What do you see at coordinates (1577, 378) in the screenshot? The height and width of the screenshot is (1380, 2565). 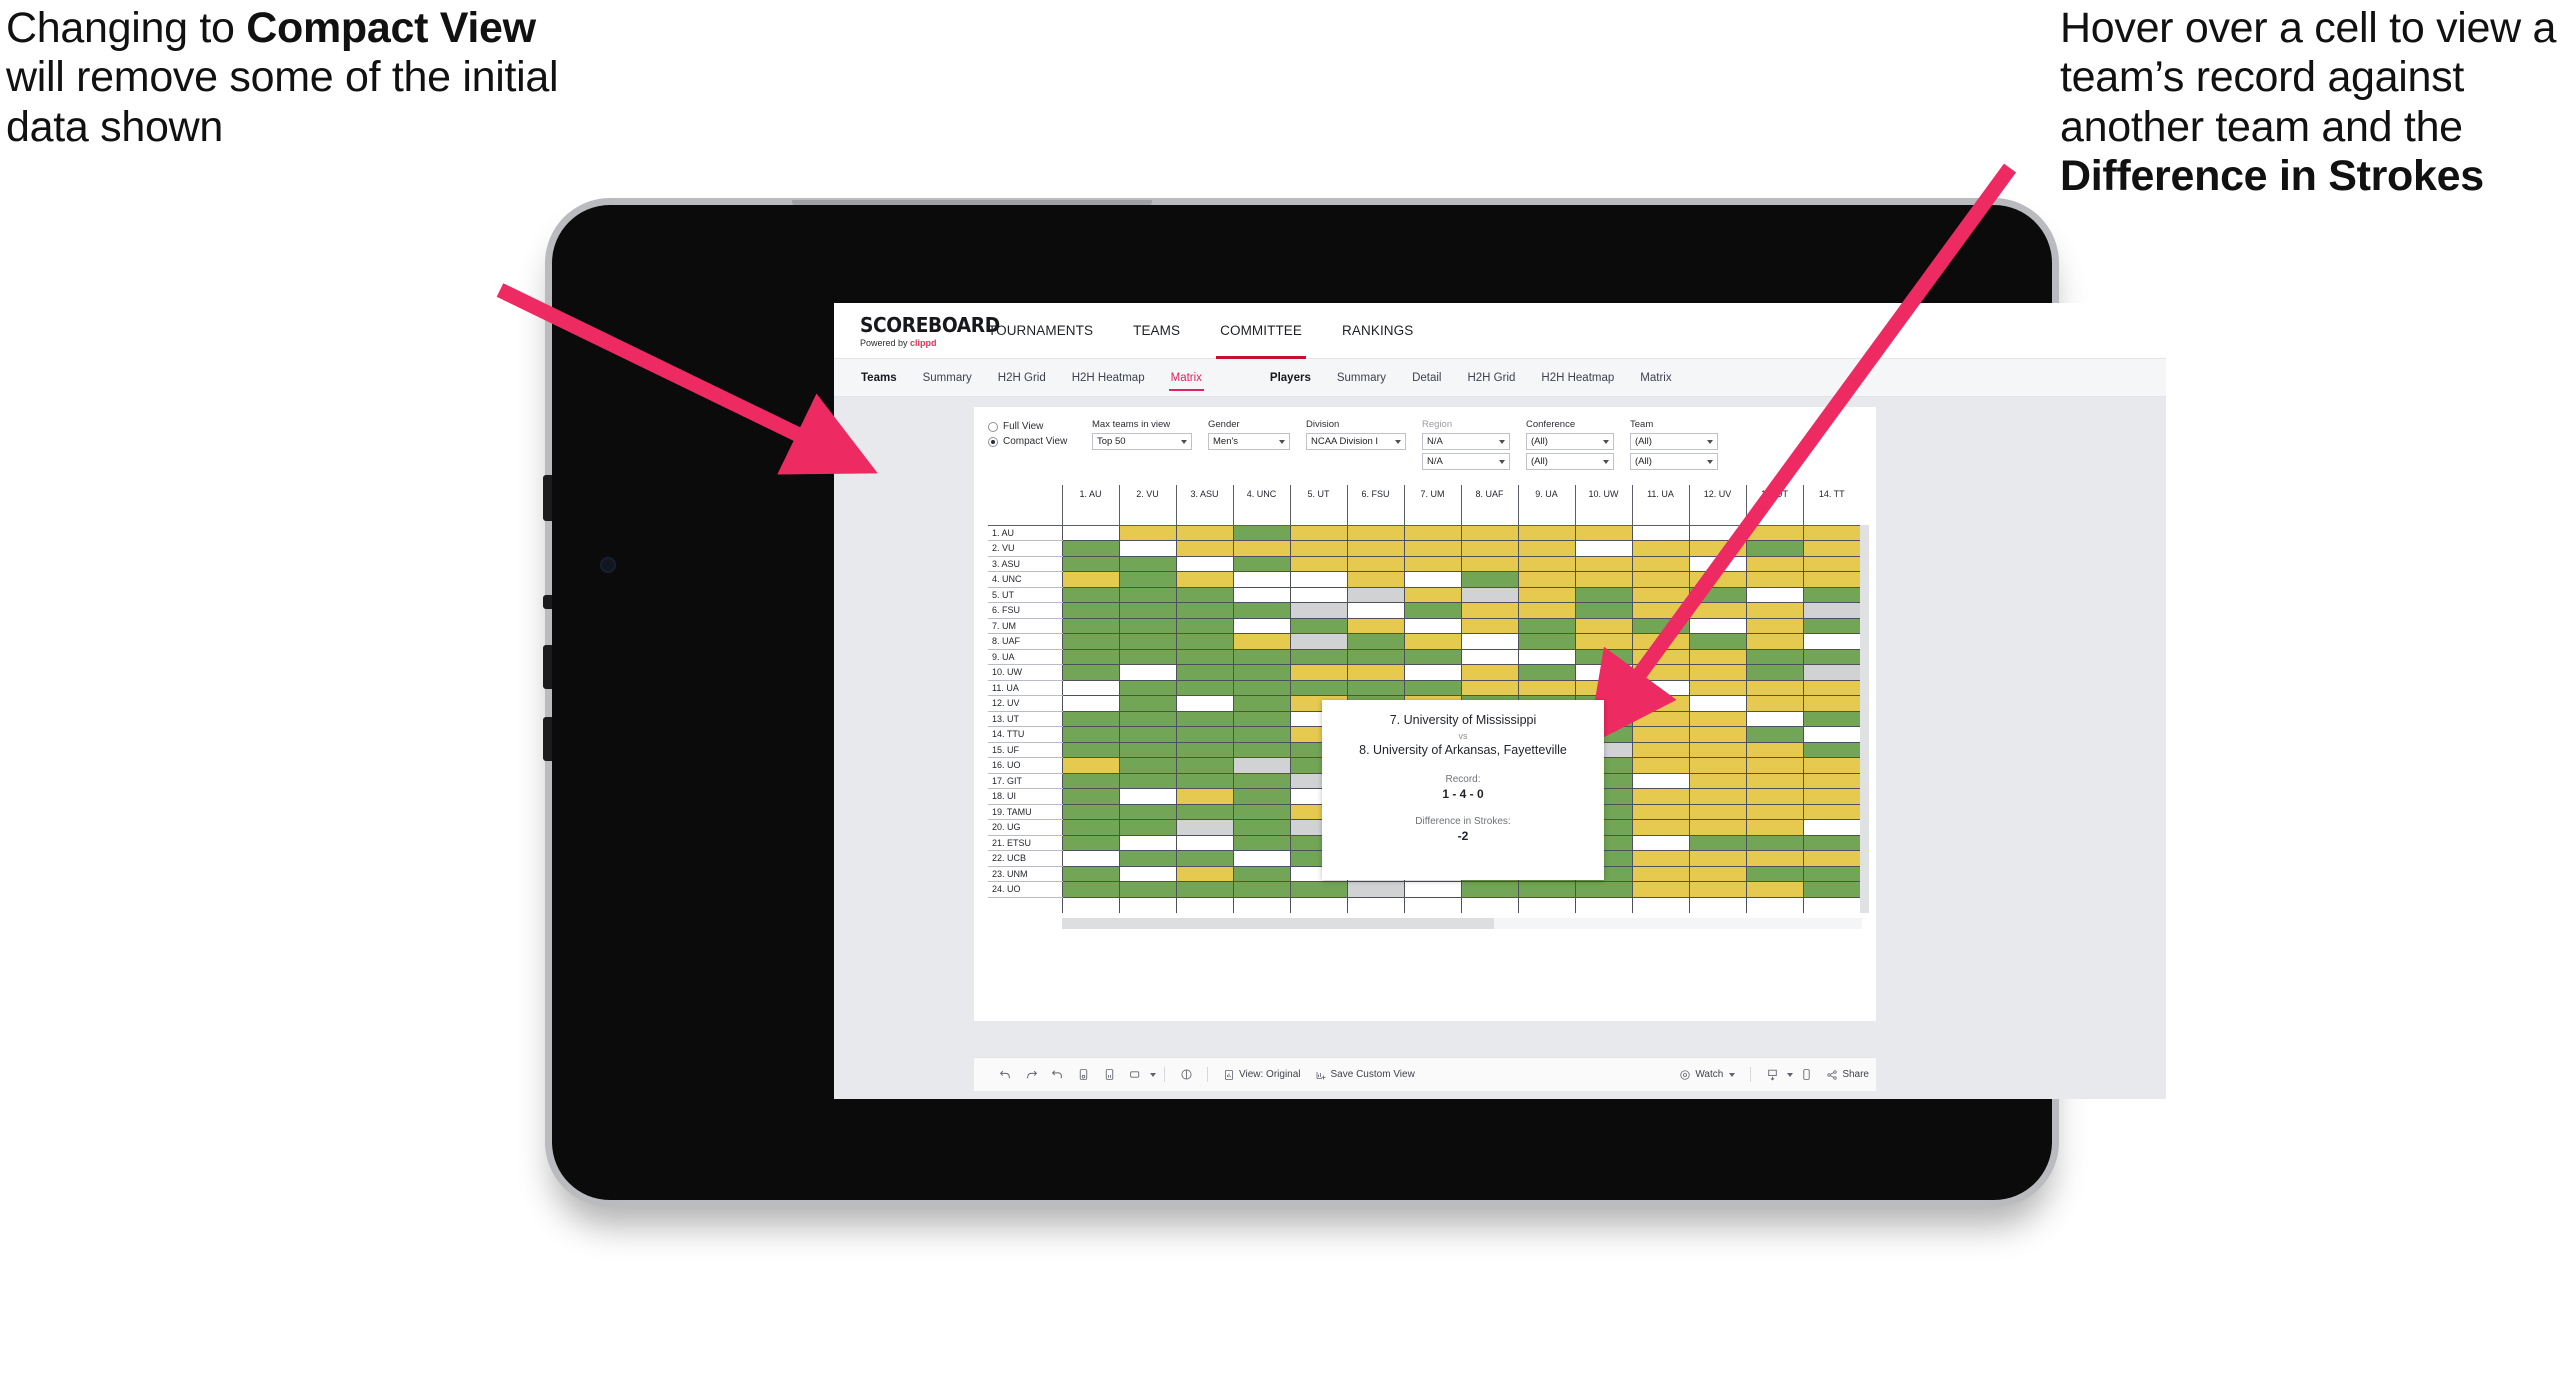 I see `subtab-players-h2h-heatmap: H2H Heatmap` at bounding box center [1577, 378].